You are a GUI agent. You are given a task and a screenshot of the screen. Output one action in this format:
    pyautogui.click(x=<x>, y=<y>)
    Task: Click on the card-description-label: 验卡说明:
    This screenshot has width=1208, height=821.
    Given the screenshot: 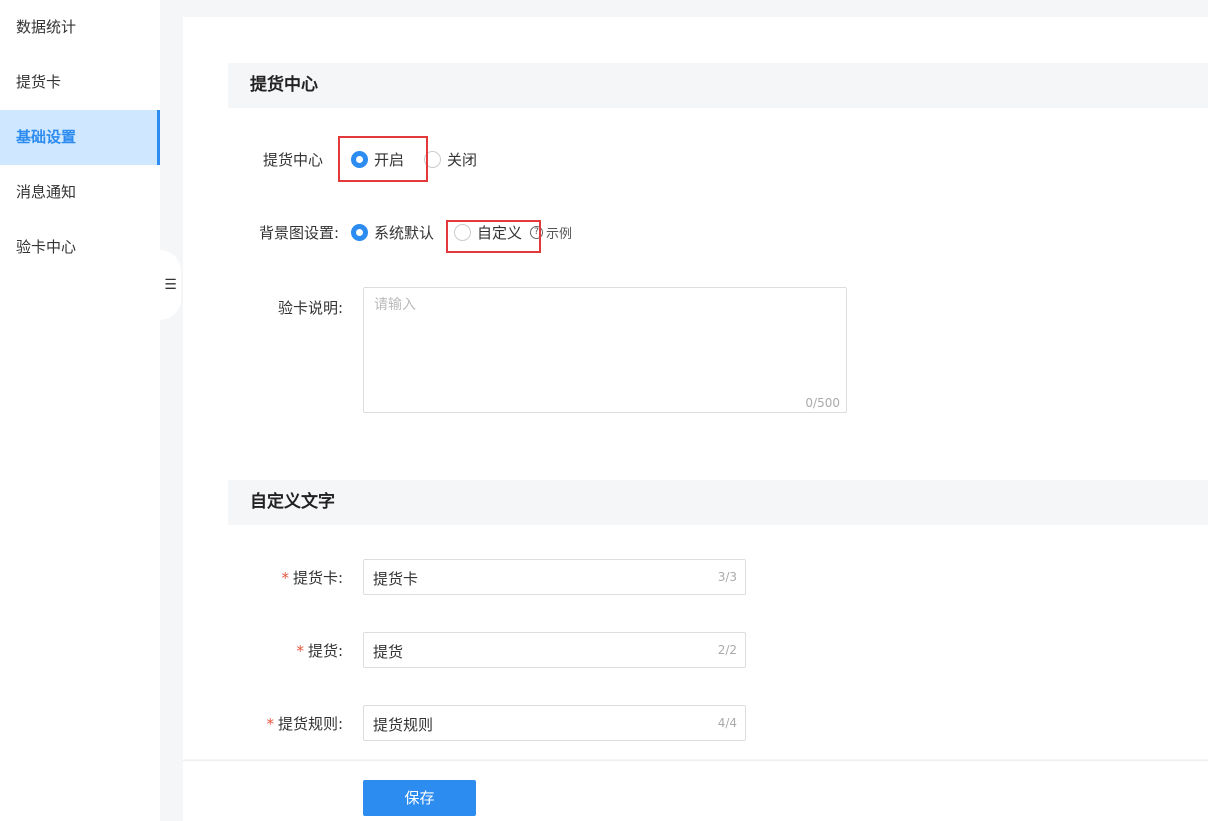 What is the action you would take?
    pyautogui.click(x=310, y=308)
    